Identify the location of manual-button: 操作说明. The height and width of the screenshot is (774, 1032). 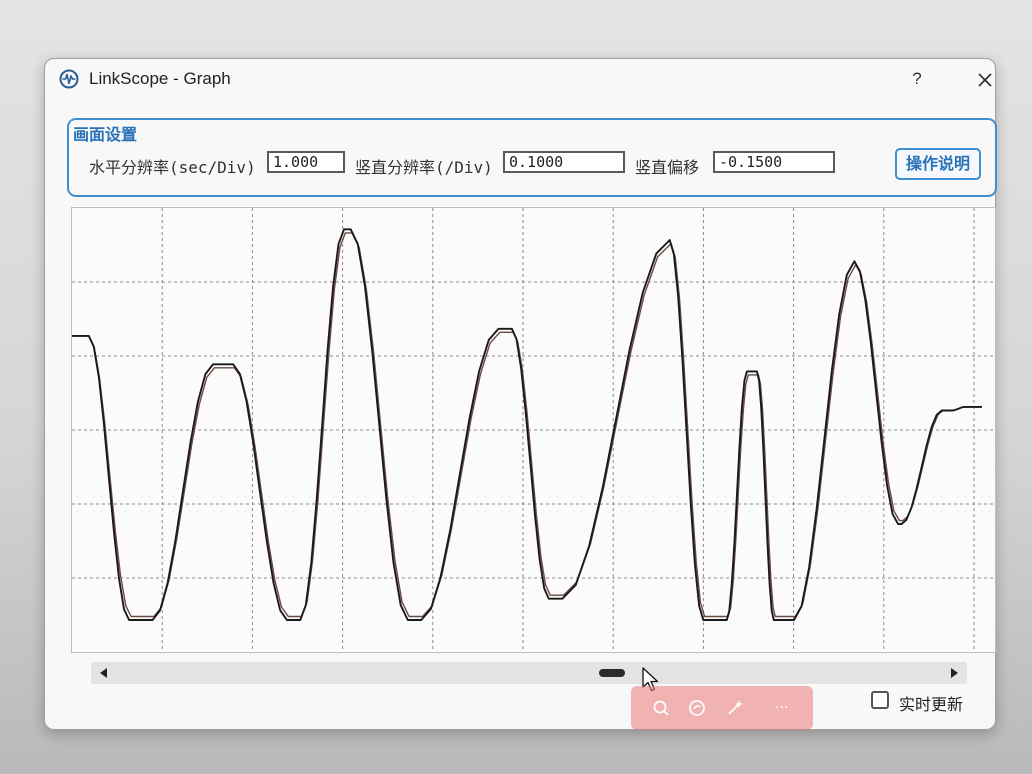
(938, 164).